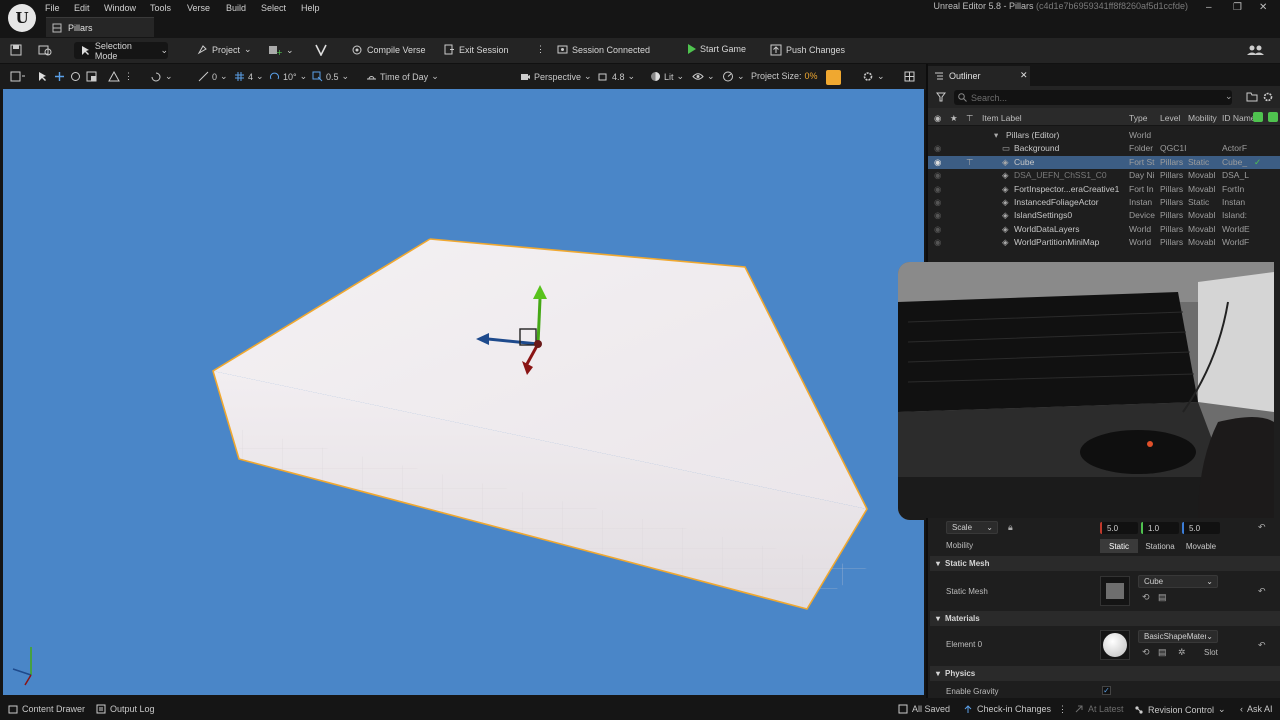  Describe the element at coordinates (198, 8) in the screenshot. I see `menu-verse: Verse` at that location.